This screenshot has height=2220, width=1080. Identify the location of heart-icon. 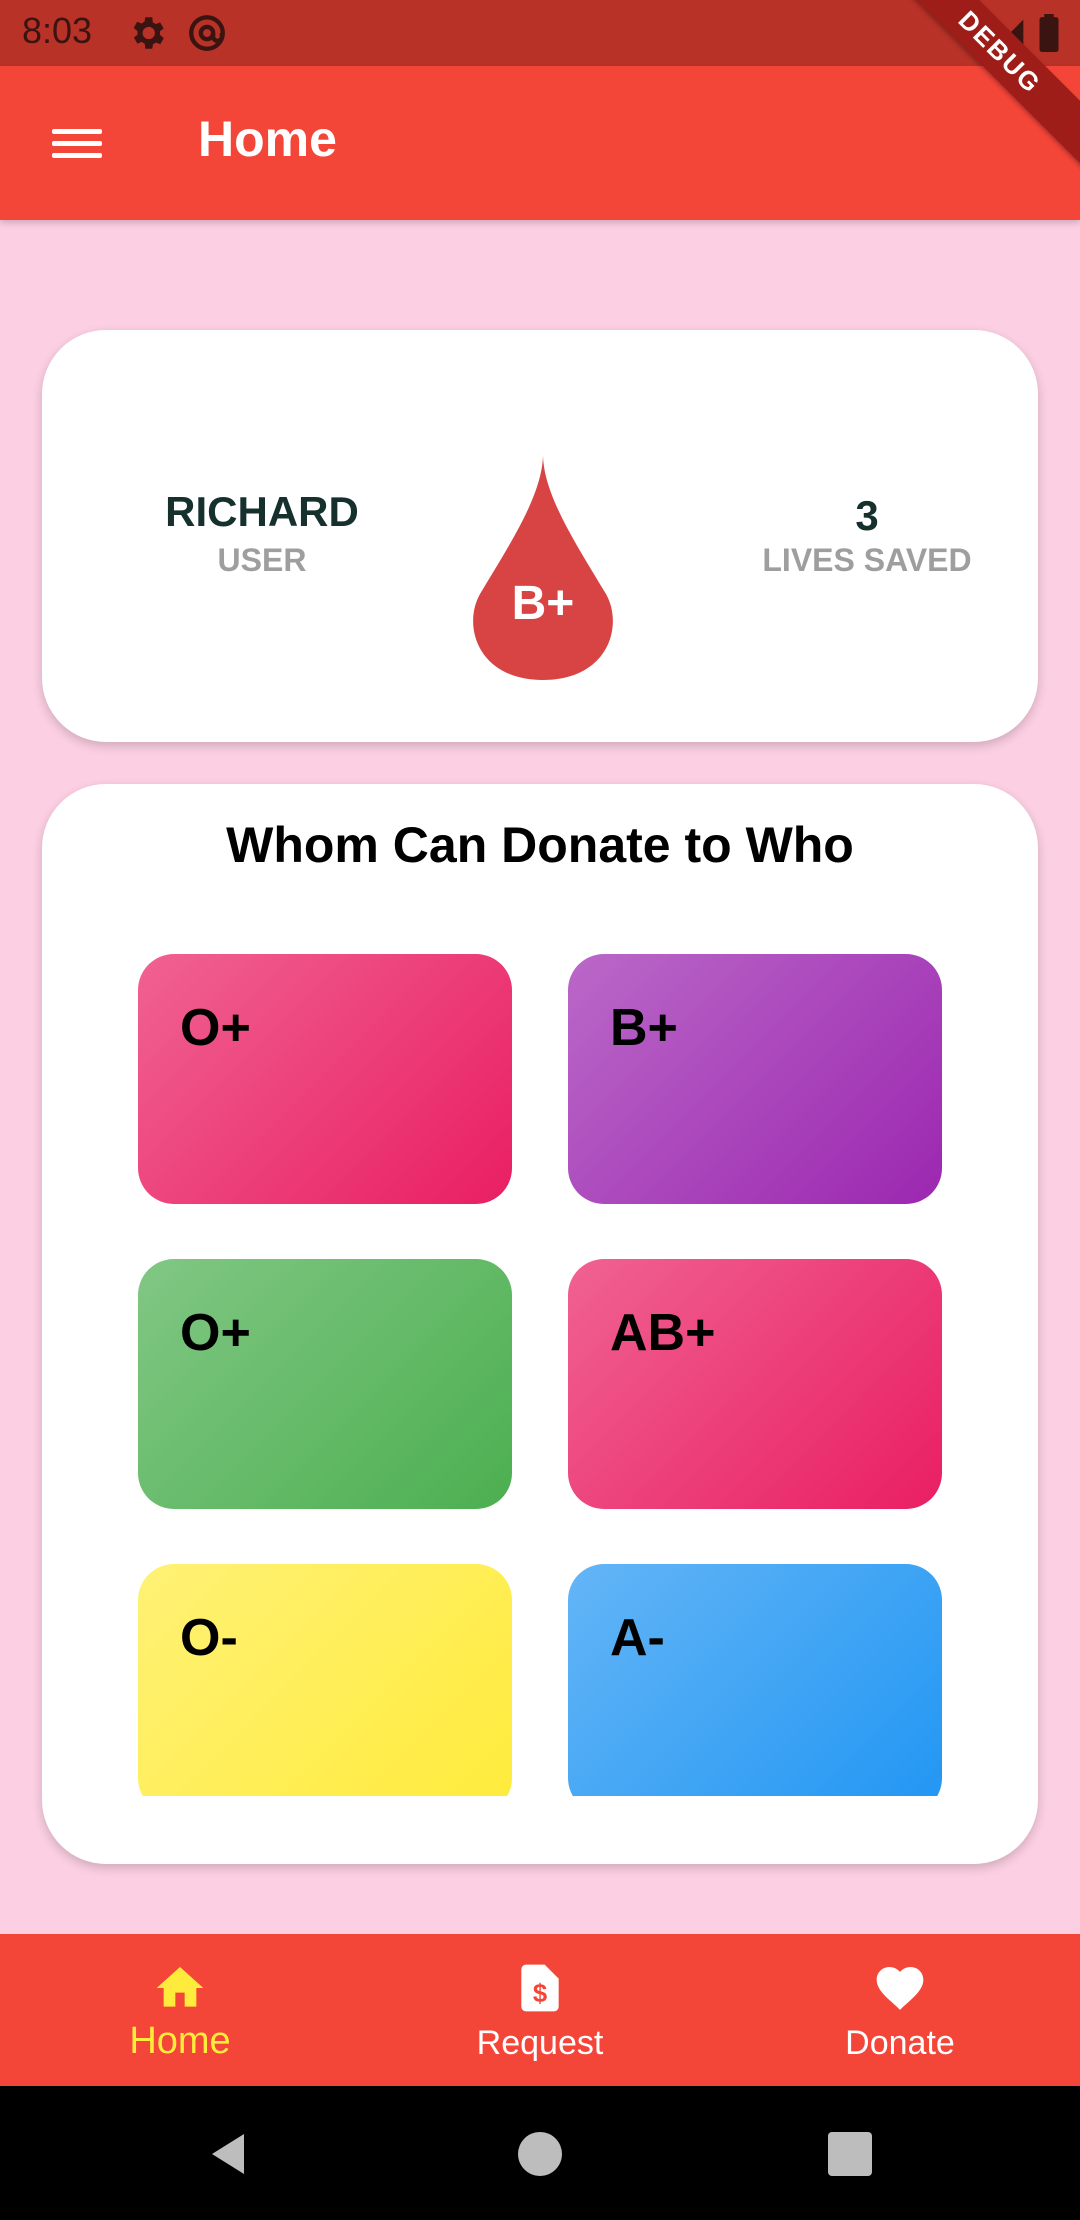
(900, 1988).